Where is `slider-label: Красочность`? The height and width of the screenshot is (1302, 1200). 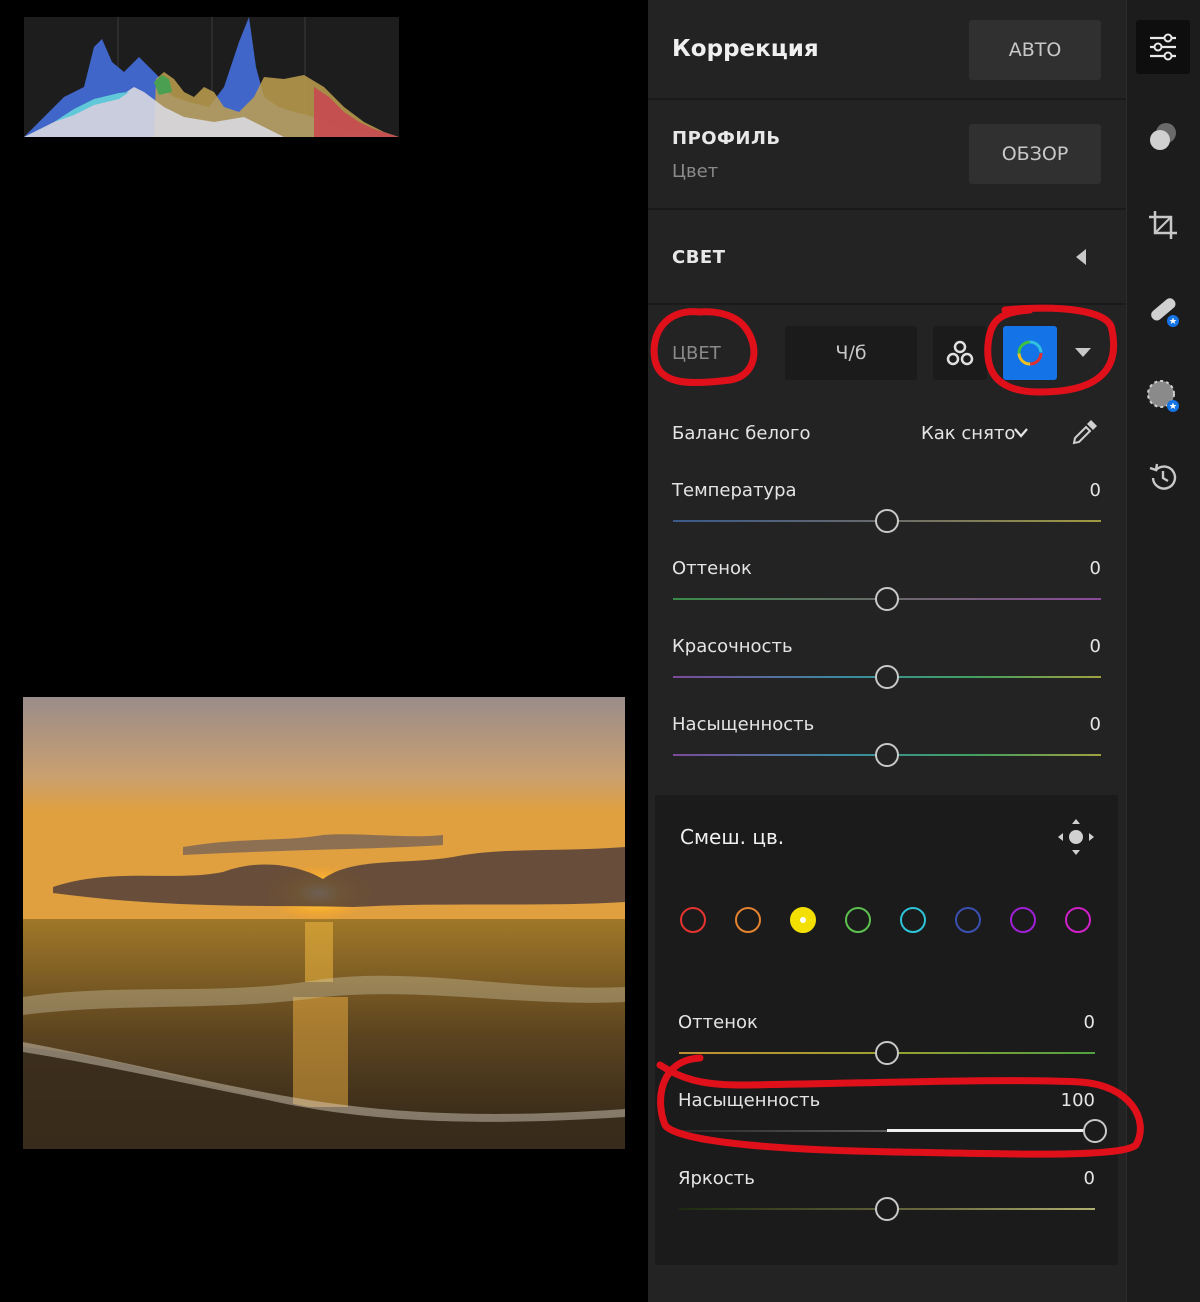
slider-label: Красочность is located at coordinates (732, 646).